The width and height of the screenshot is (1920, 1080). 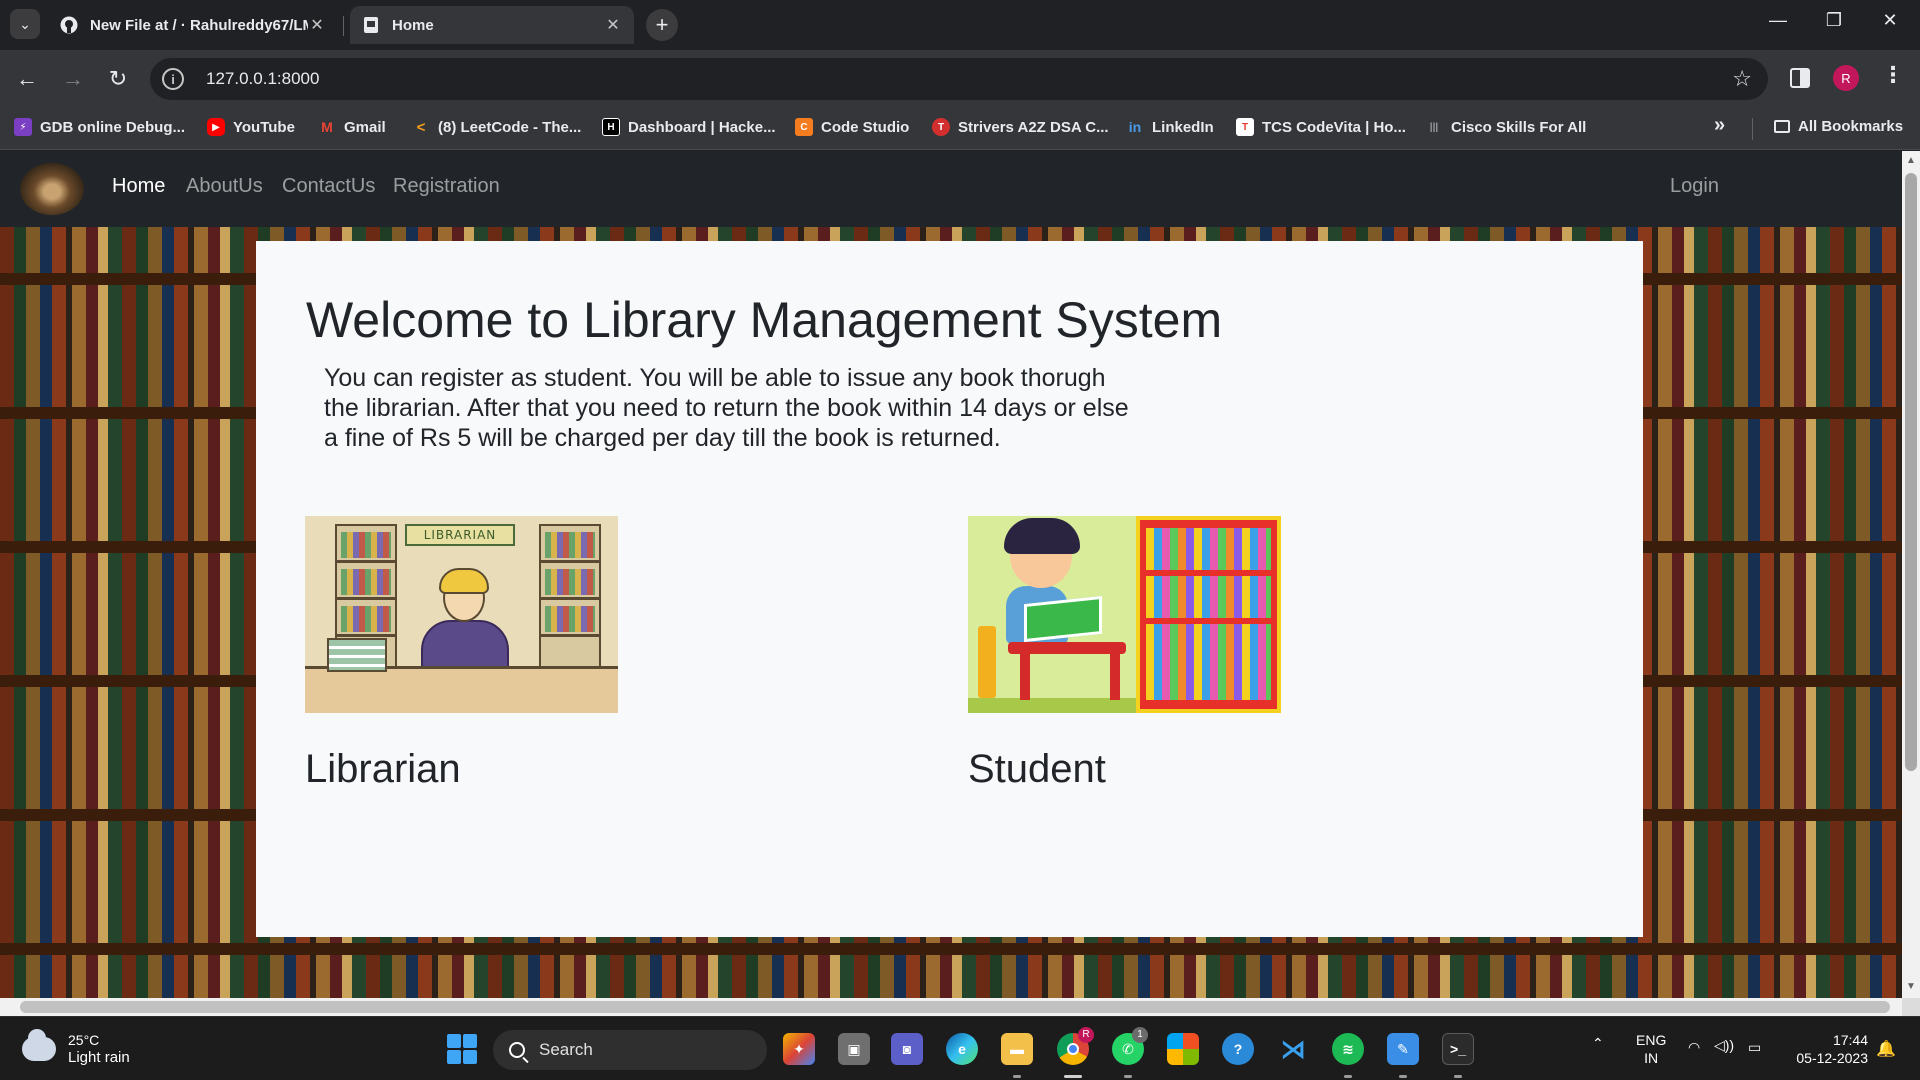 I want to click on nav-home: Home, so click(x=138, y=186).